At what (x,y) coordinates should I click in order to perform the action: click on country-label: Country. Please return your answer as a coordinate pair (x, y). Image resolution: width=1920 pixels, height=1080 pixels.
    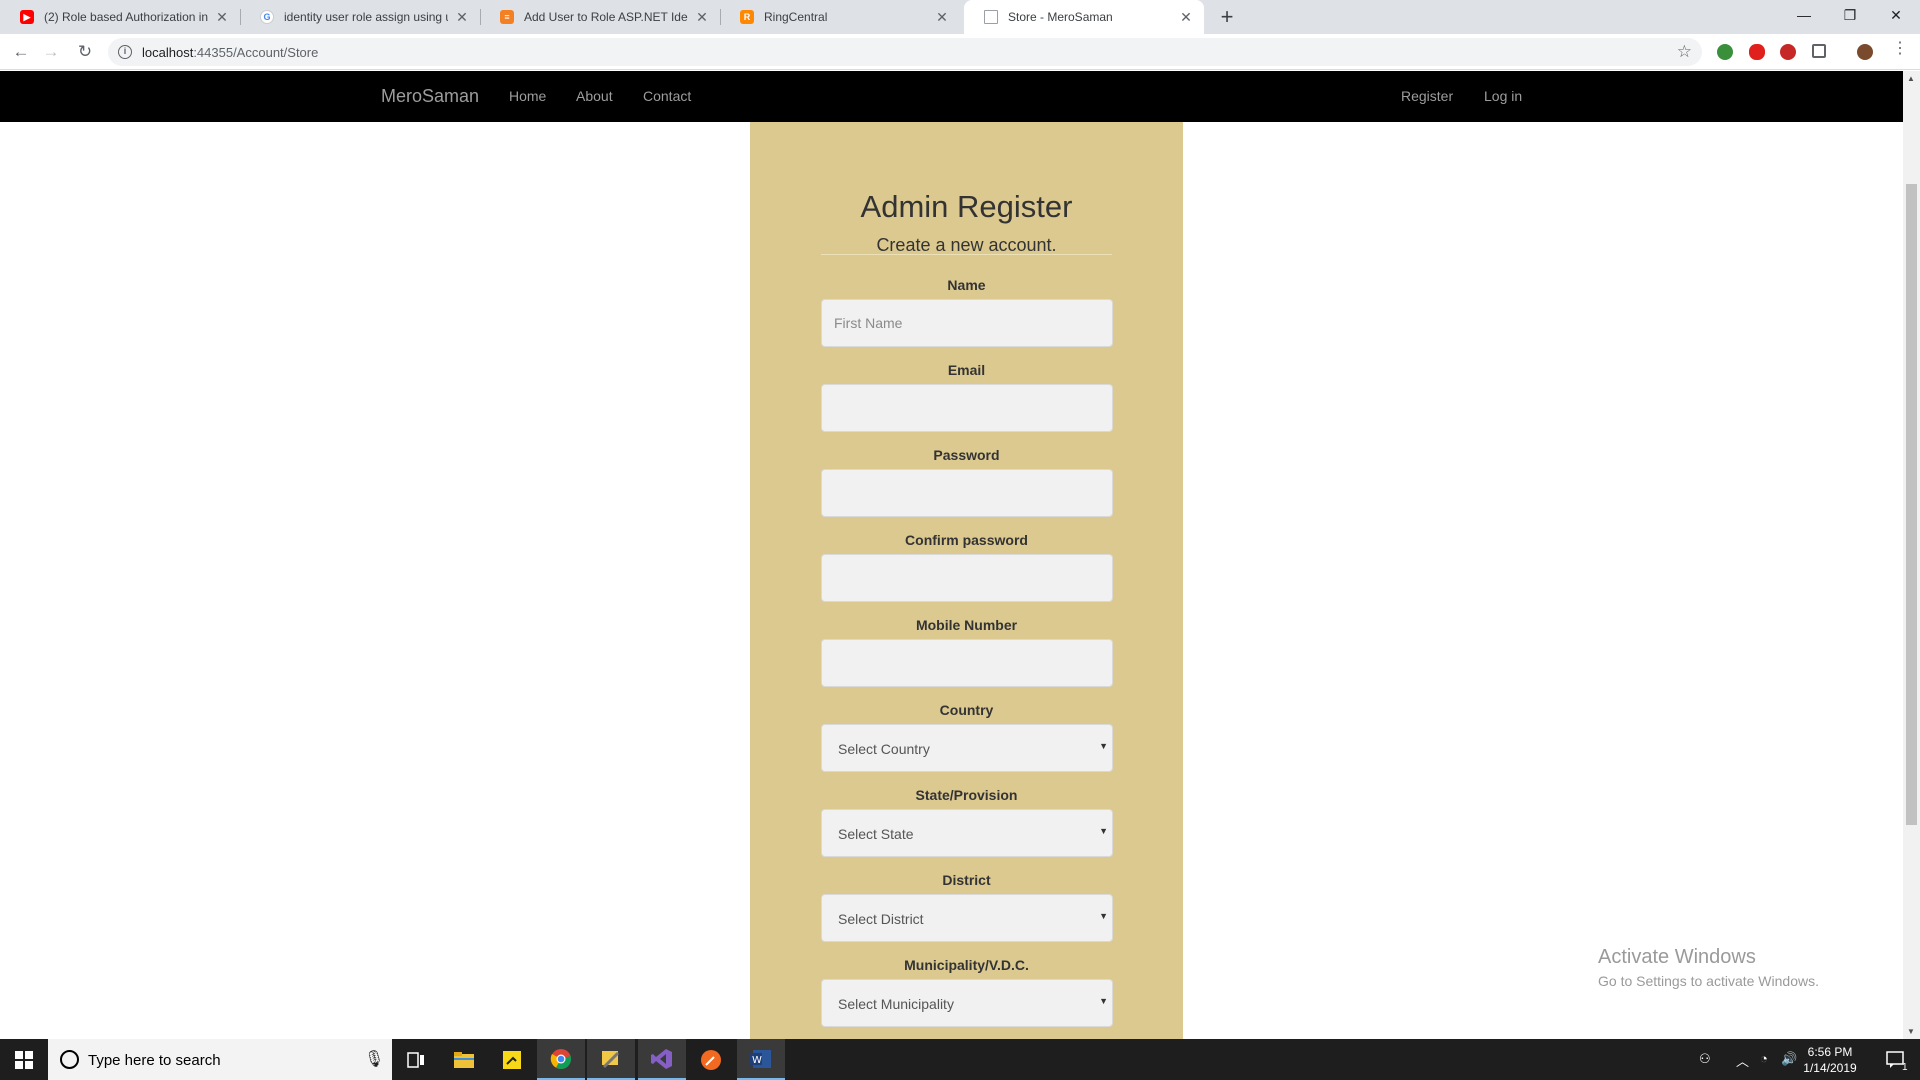
    Looking at the image, I should click on (966, 710).